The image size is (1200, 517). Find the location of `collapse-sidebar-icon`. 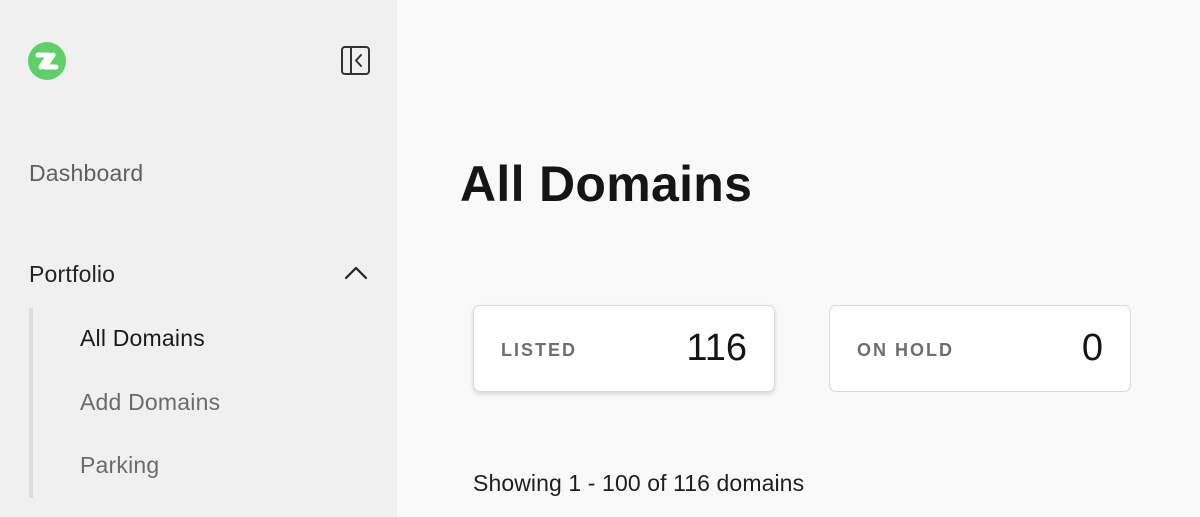

collapse-sidebar-icon is located at coordinates (355, 60).